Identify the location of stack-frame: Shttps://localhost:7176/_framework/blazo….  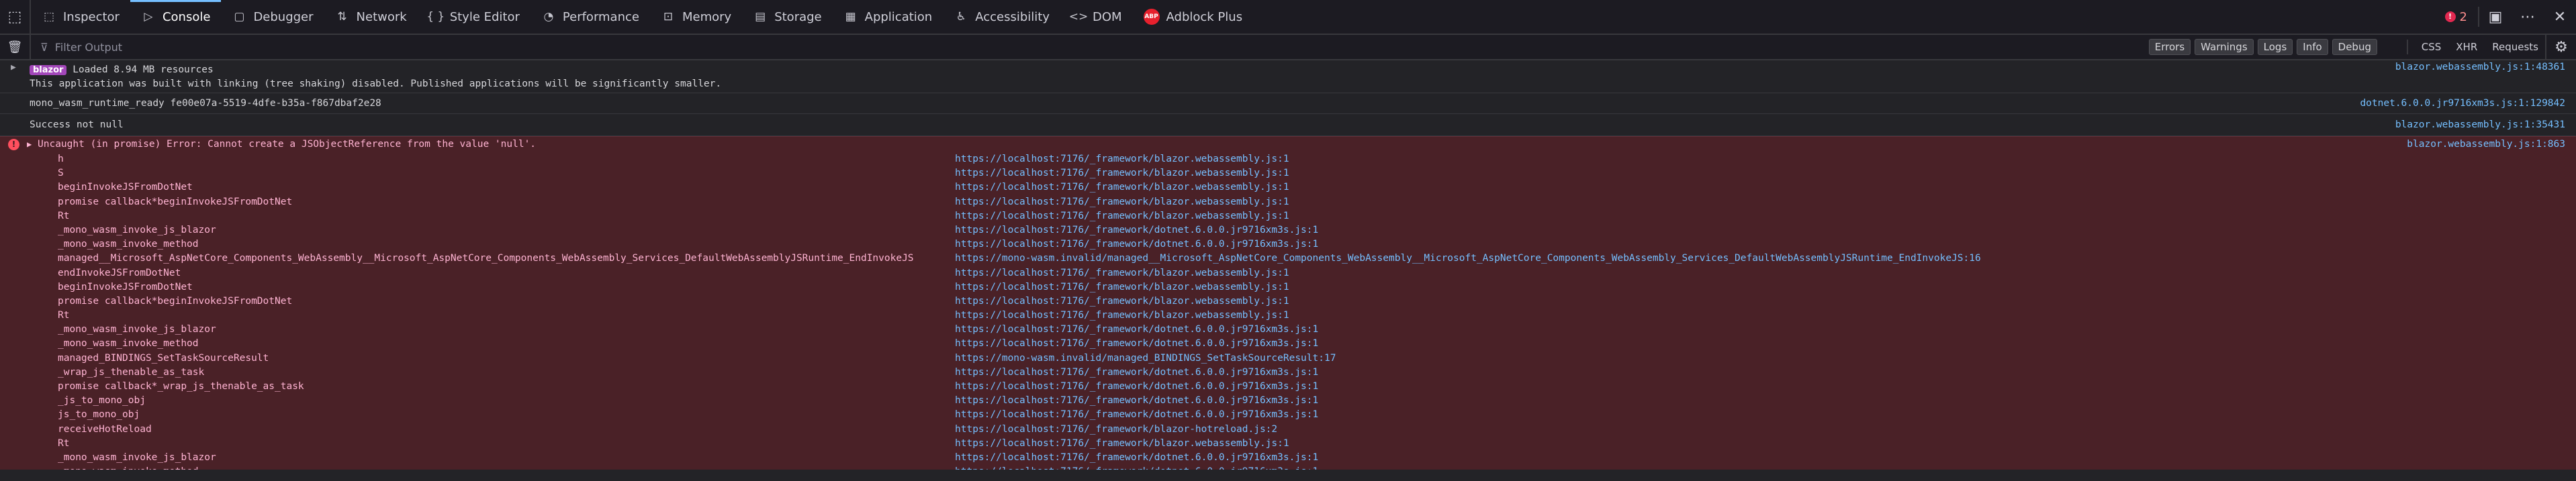
(1288, 173).